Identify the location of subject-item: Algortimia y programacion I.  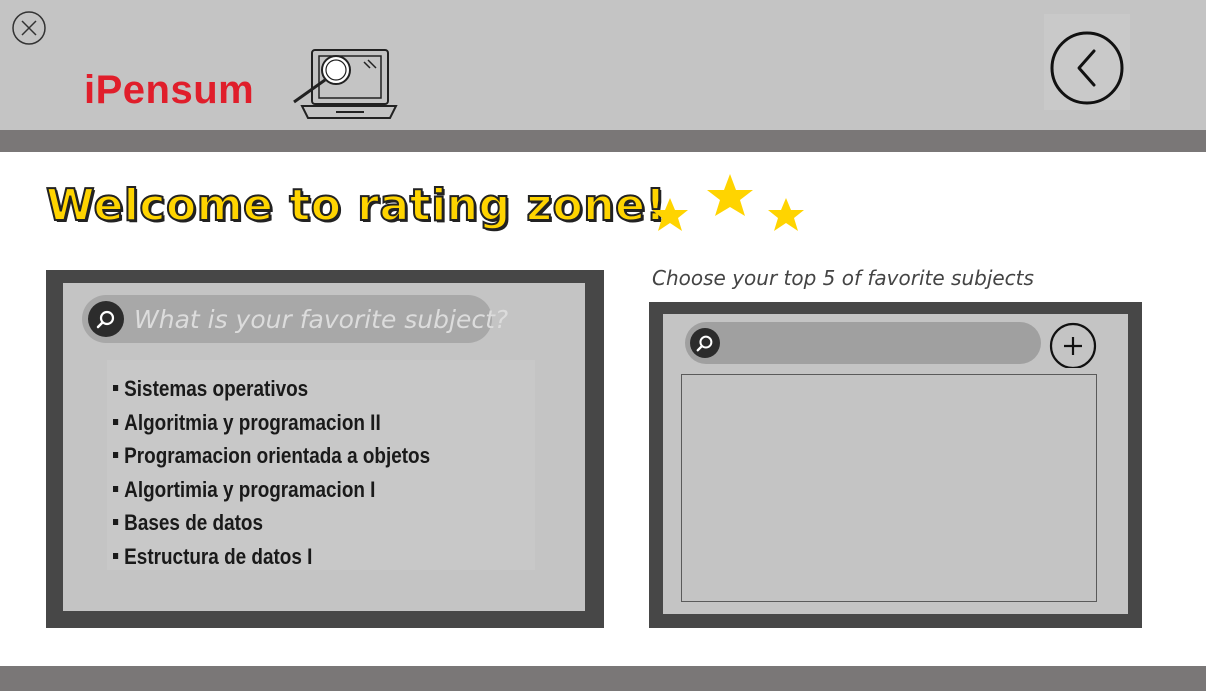
(271, 490).